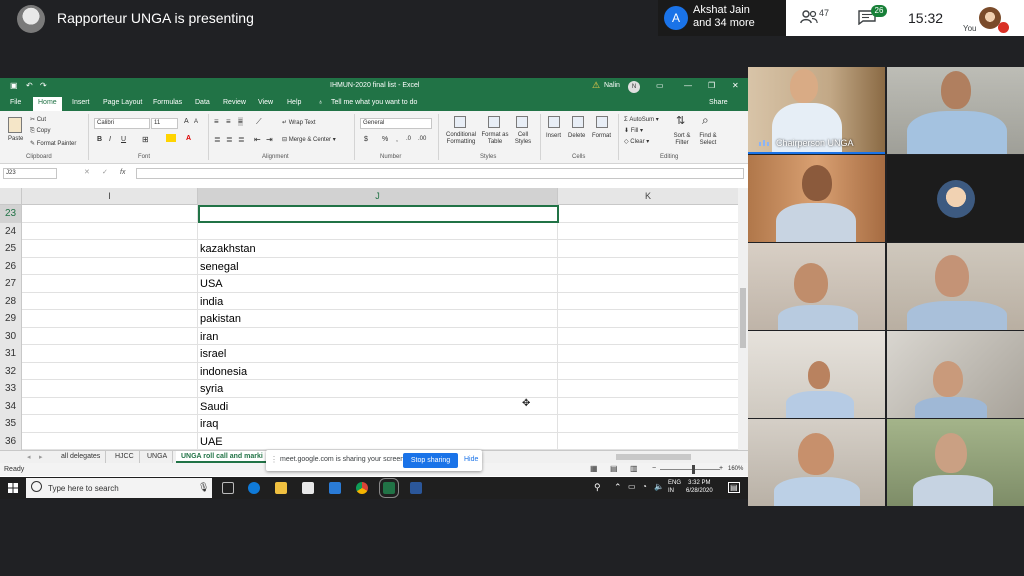 This screenshot has height=576, width=1024. Describe the element at coordinates (654, 468) in the screenshot. I see `zoom-out-icon: −` at that location.